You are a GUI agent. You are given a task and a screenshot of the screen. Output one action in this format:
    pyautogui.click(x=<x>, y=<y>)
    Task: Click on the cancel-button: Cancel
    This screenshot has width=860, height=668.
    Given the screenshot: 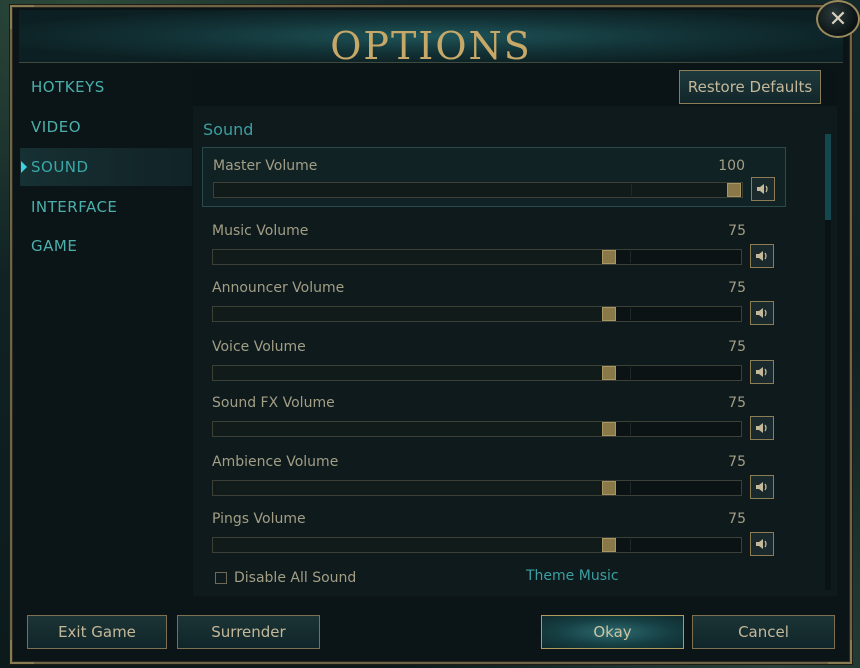 What is the action you would take?
    pyautogui.click(x=763, y=632)
    